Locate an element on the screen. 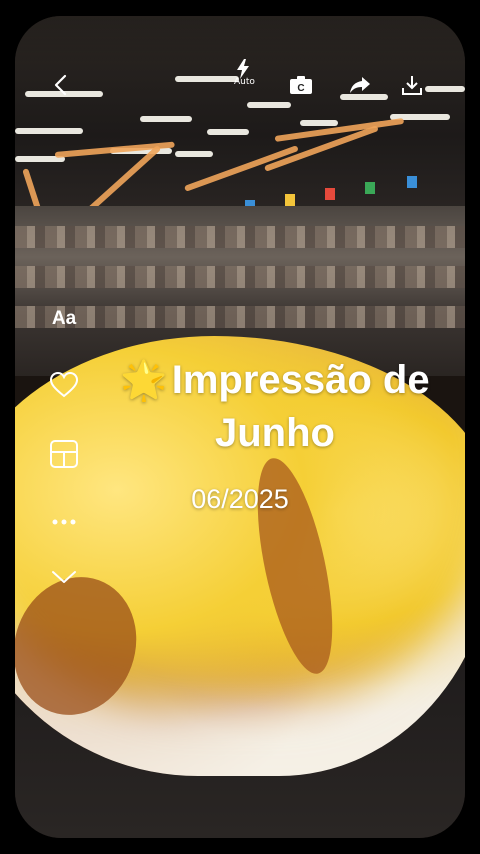  title-line-1: Impressão de is located at coordinates (300, 380).